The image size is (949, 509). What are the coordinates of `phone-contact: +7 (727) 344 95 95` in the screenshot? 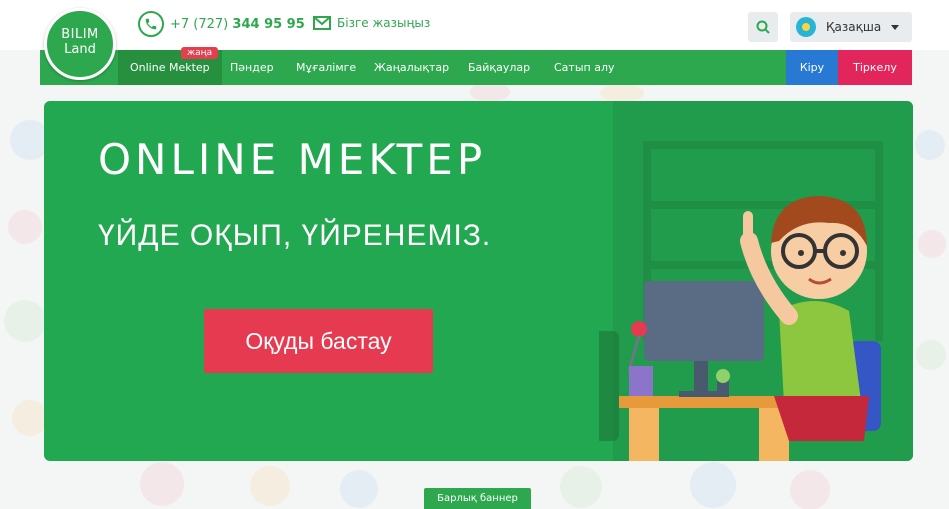 It's located at (221, 24).